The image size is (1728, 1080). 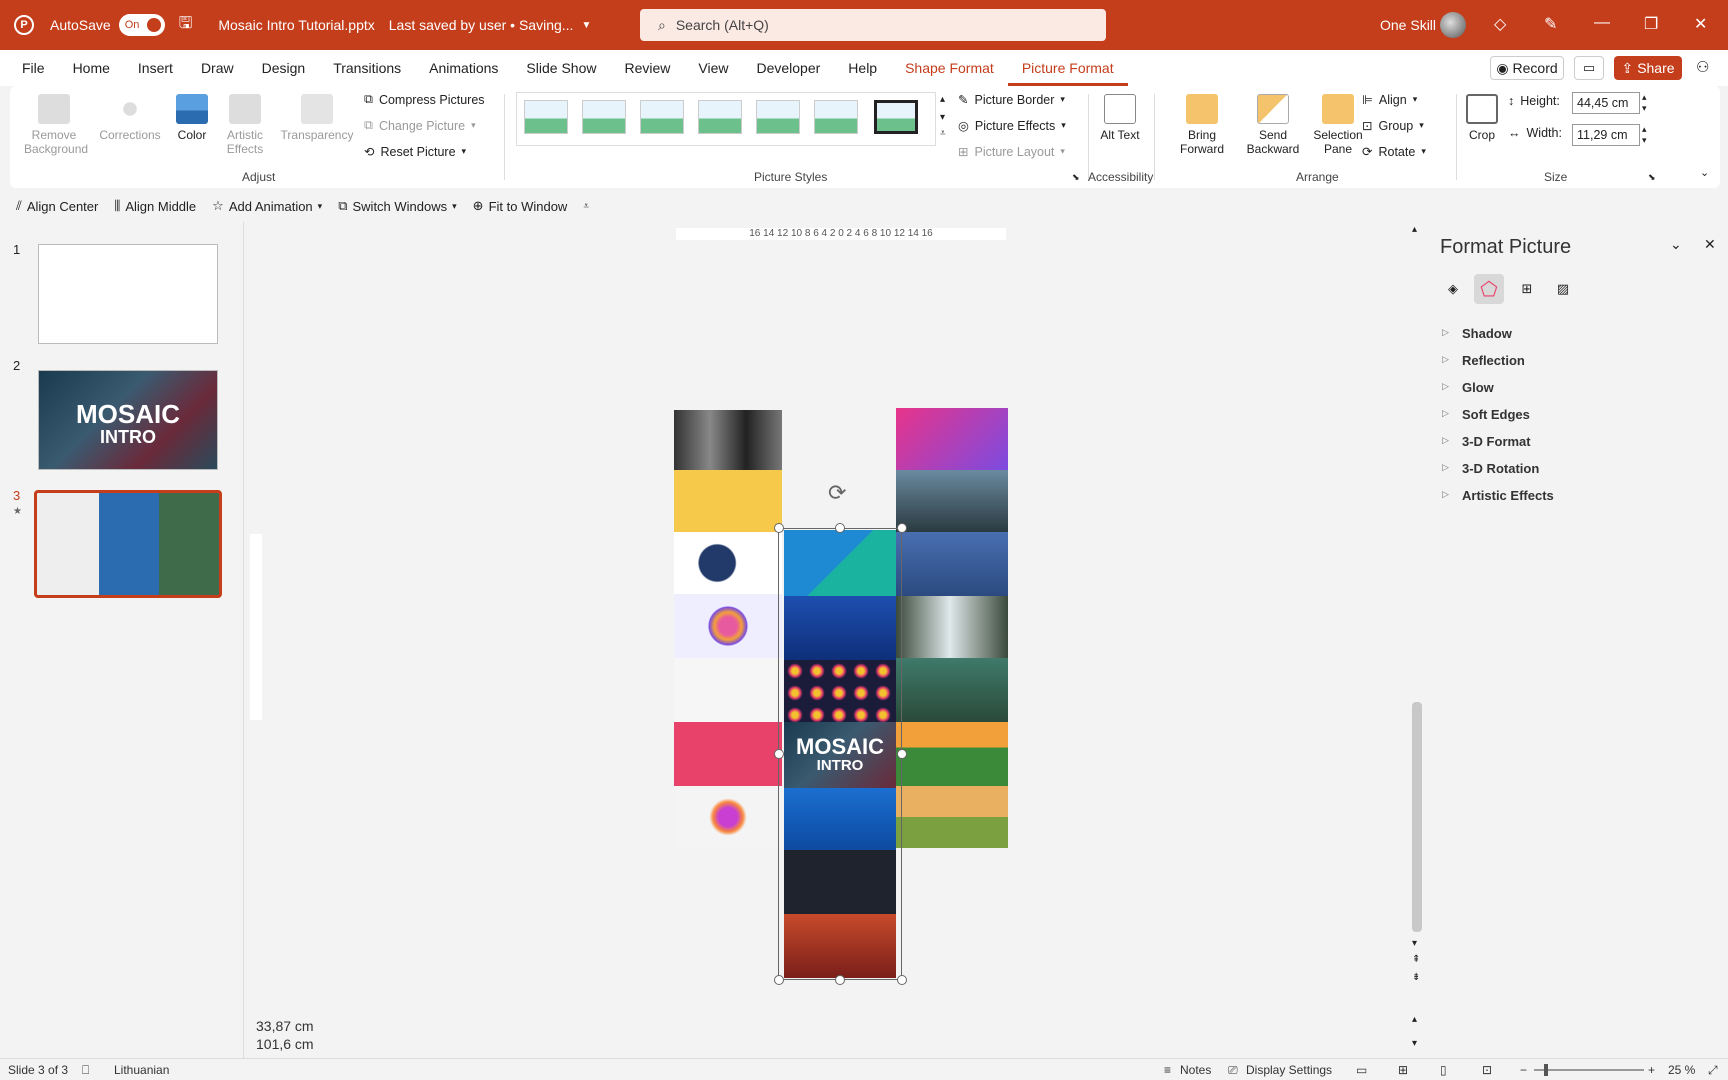 I want to click on section-reflection: Reflection, so click(x=1483, y=360).